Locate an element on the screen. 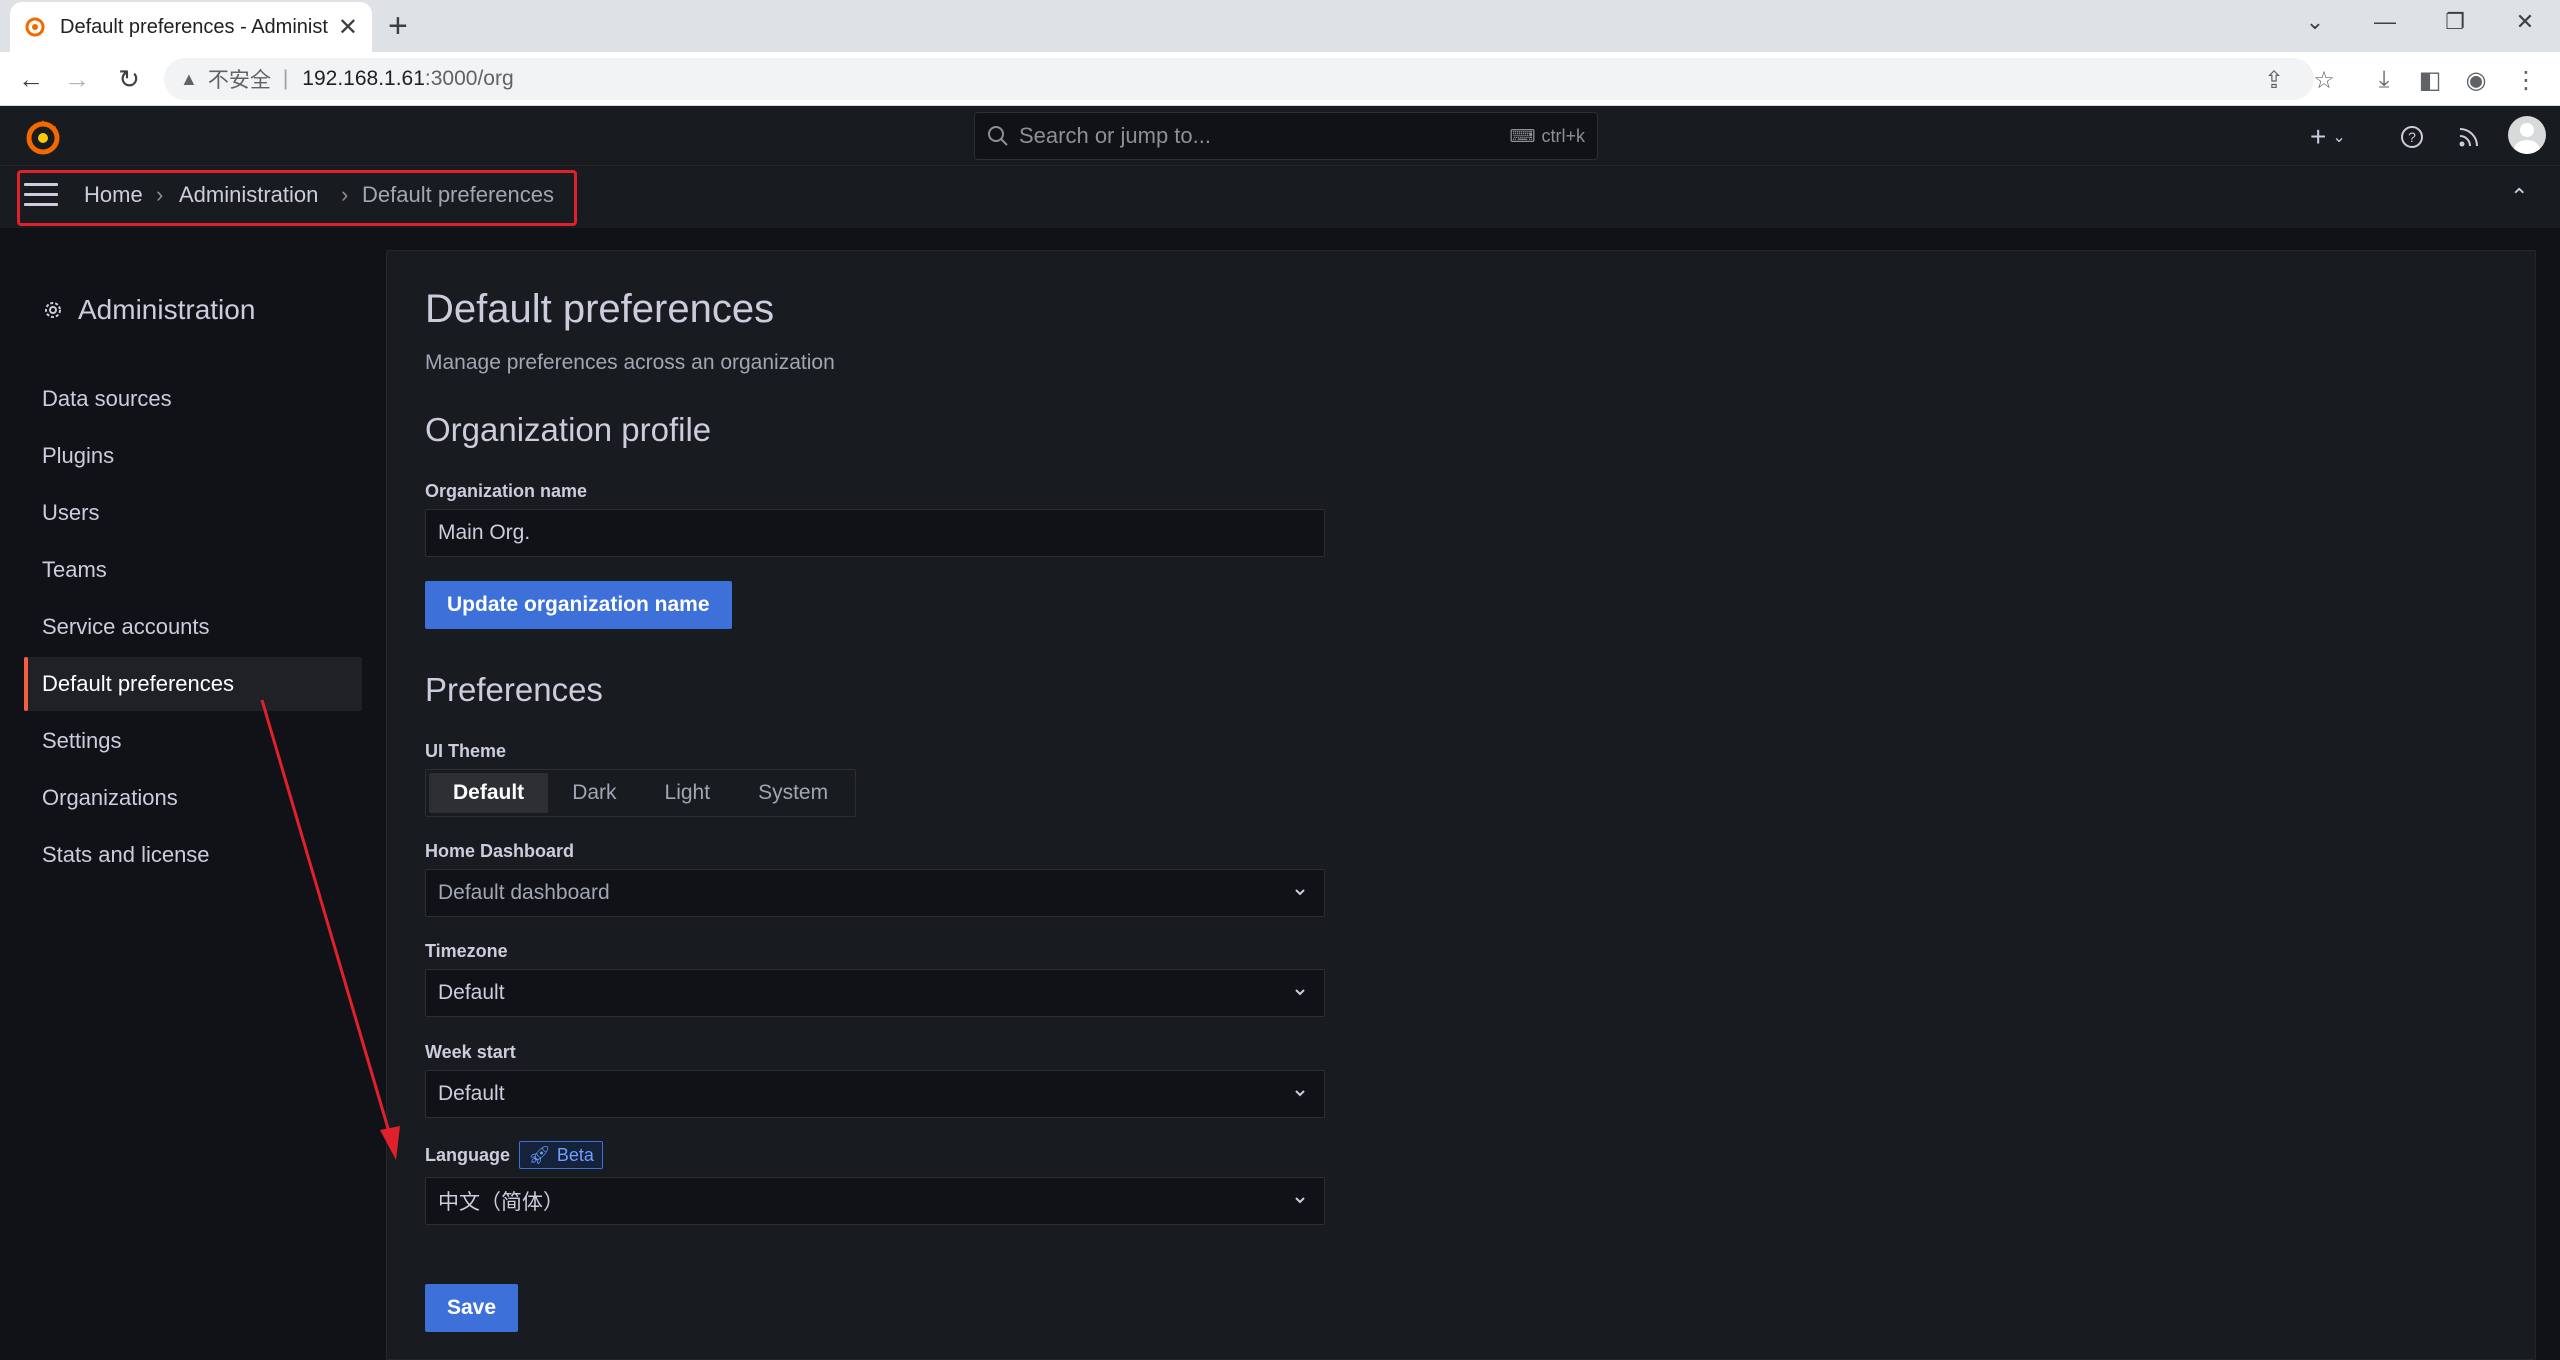  grafana-favicon-icon is located at coordinates (35, 27).